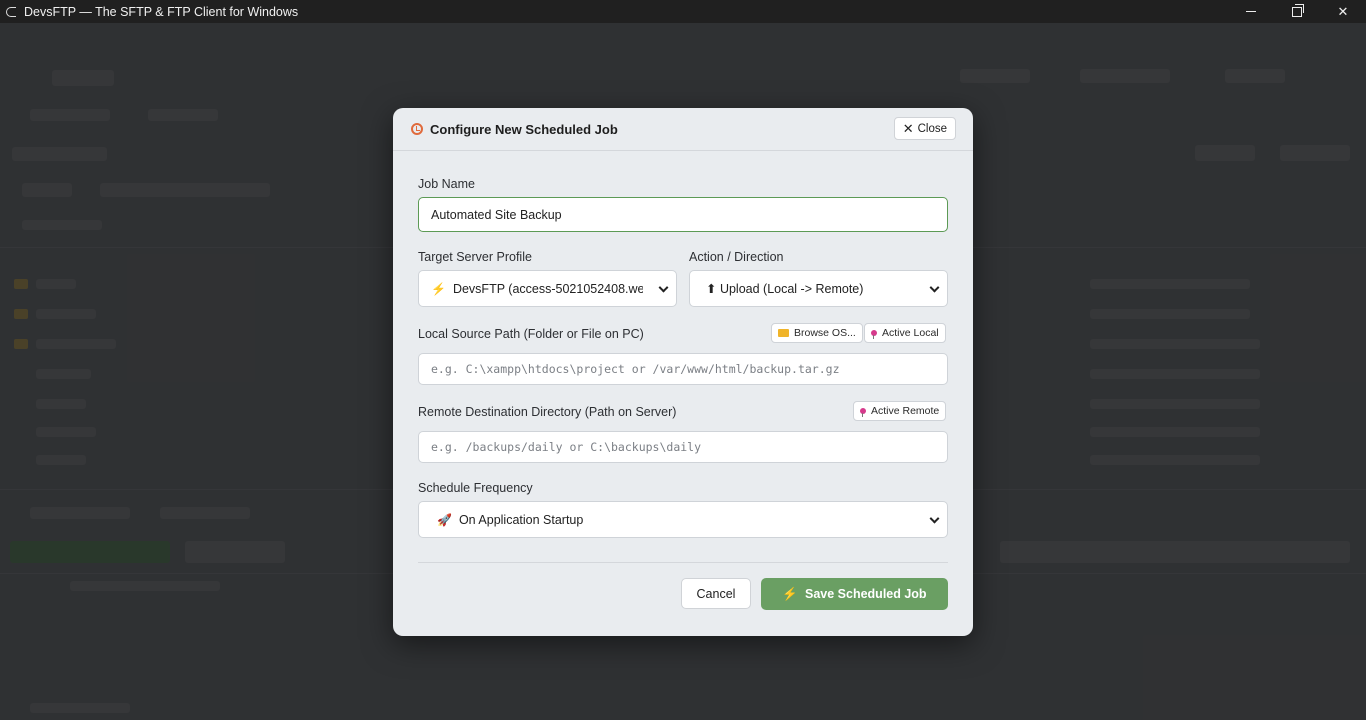 This screenshot has width=1366, height=720. I want to click on job-name-value: Automated Site Backup, so click(496, 214).